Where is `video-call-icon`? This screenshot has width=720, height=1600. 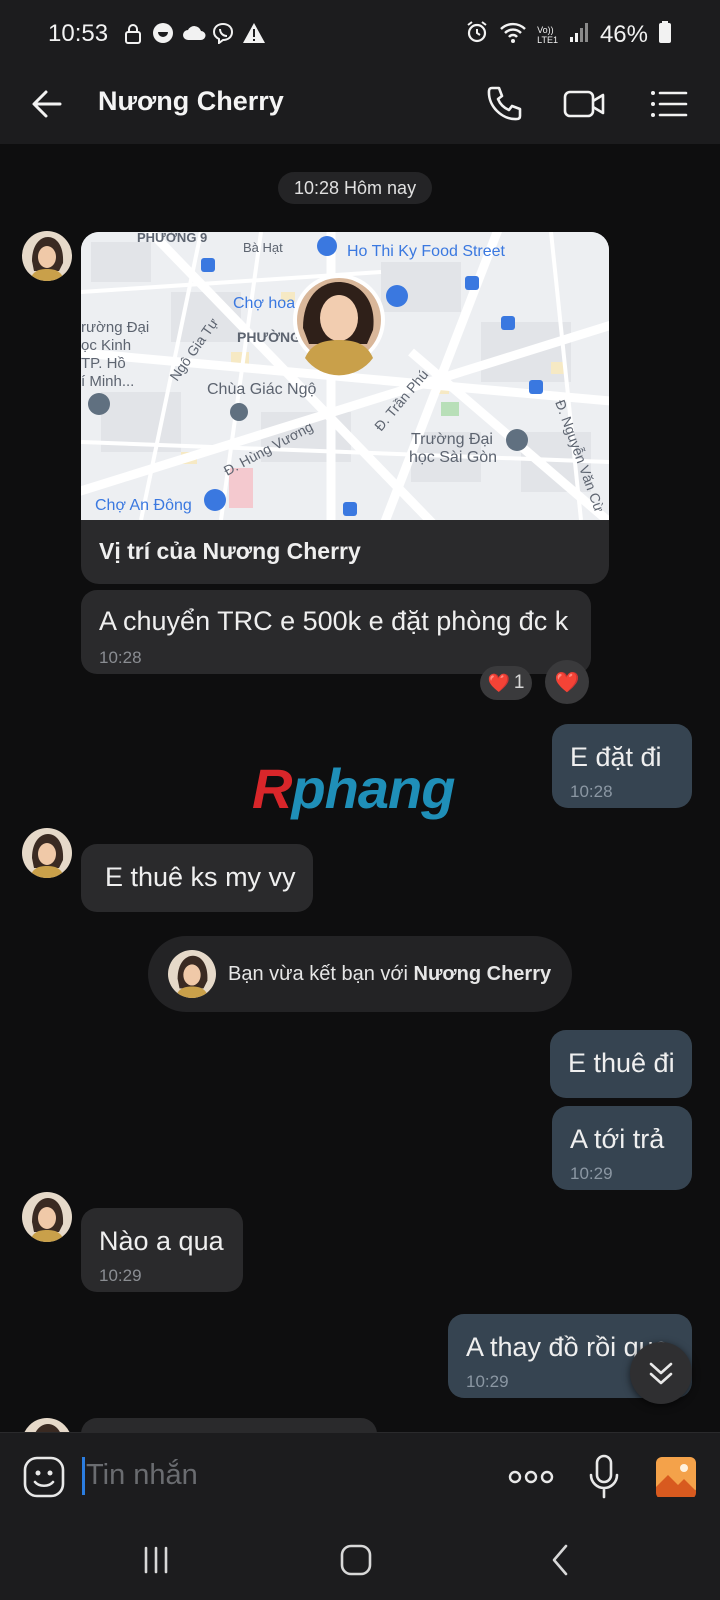
video-call-icon is located at coordinates (584, 104).